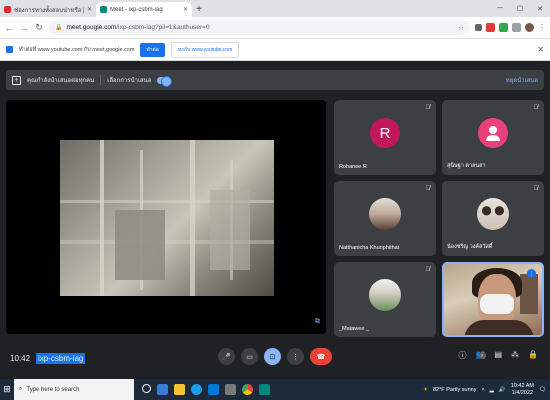 This screenshot has height=400, width=550. I want to click on microphone-button: 🎤, so click(226, 356).